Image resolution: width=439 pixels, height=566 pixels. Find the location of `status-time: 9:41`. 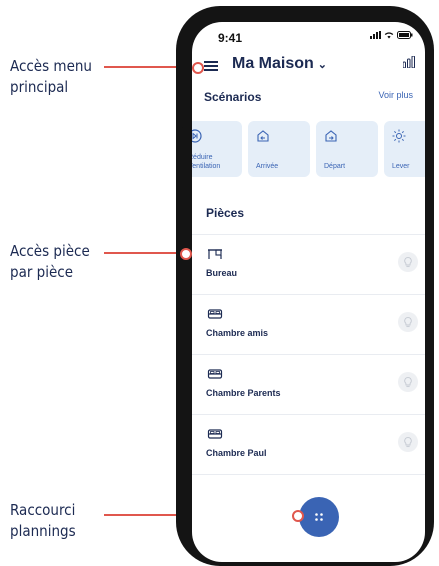

status-time: 9:41 is located at coordinates (230, 38).